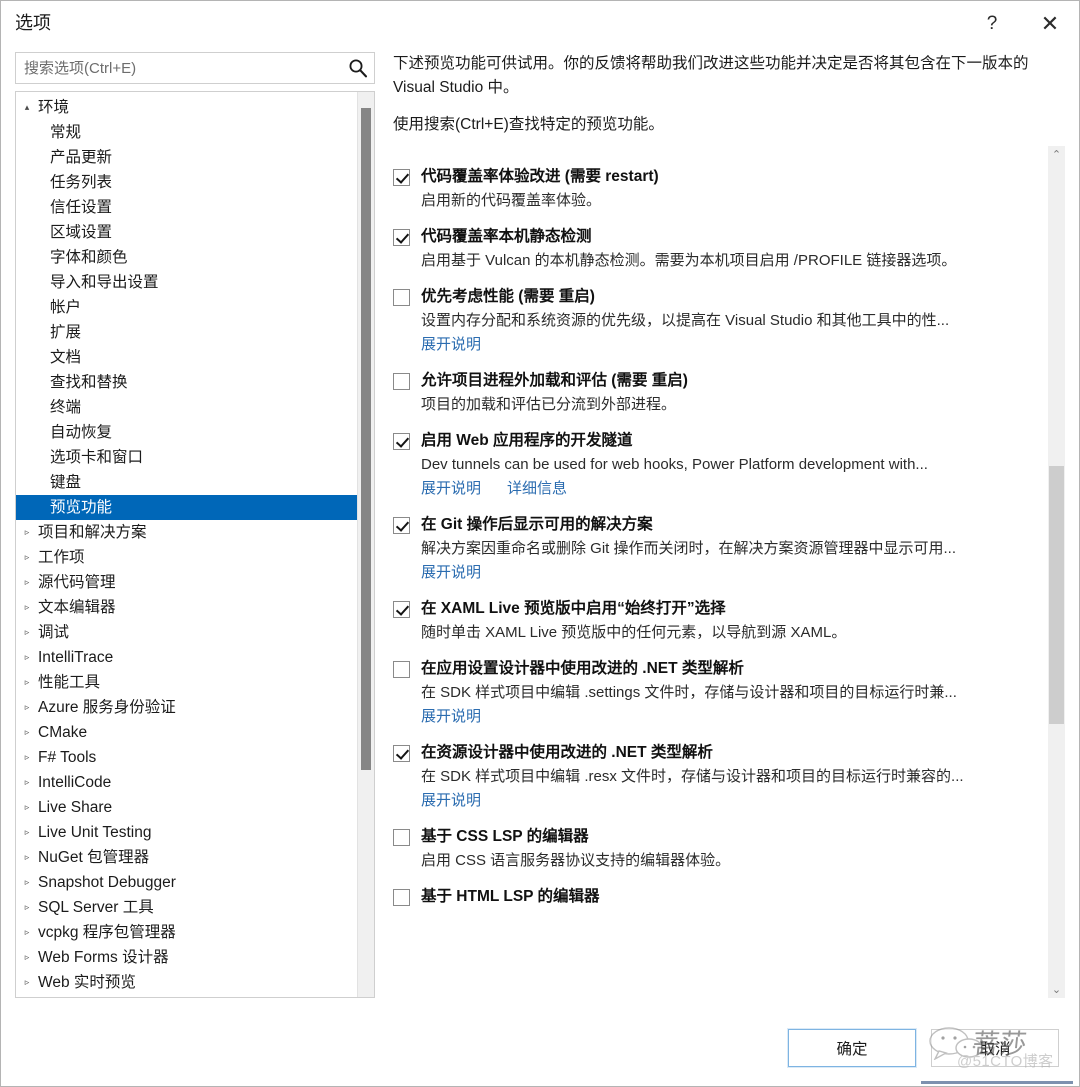  I want to click on sidebar-item: ▹ 性能工具, so click(186, 682).